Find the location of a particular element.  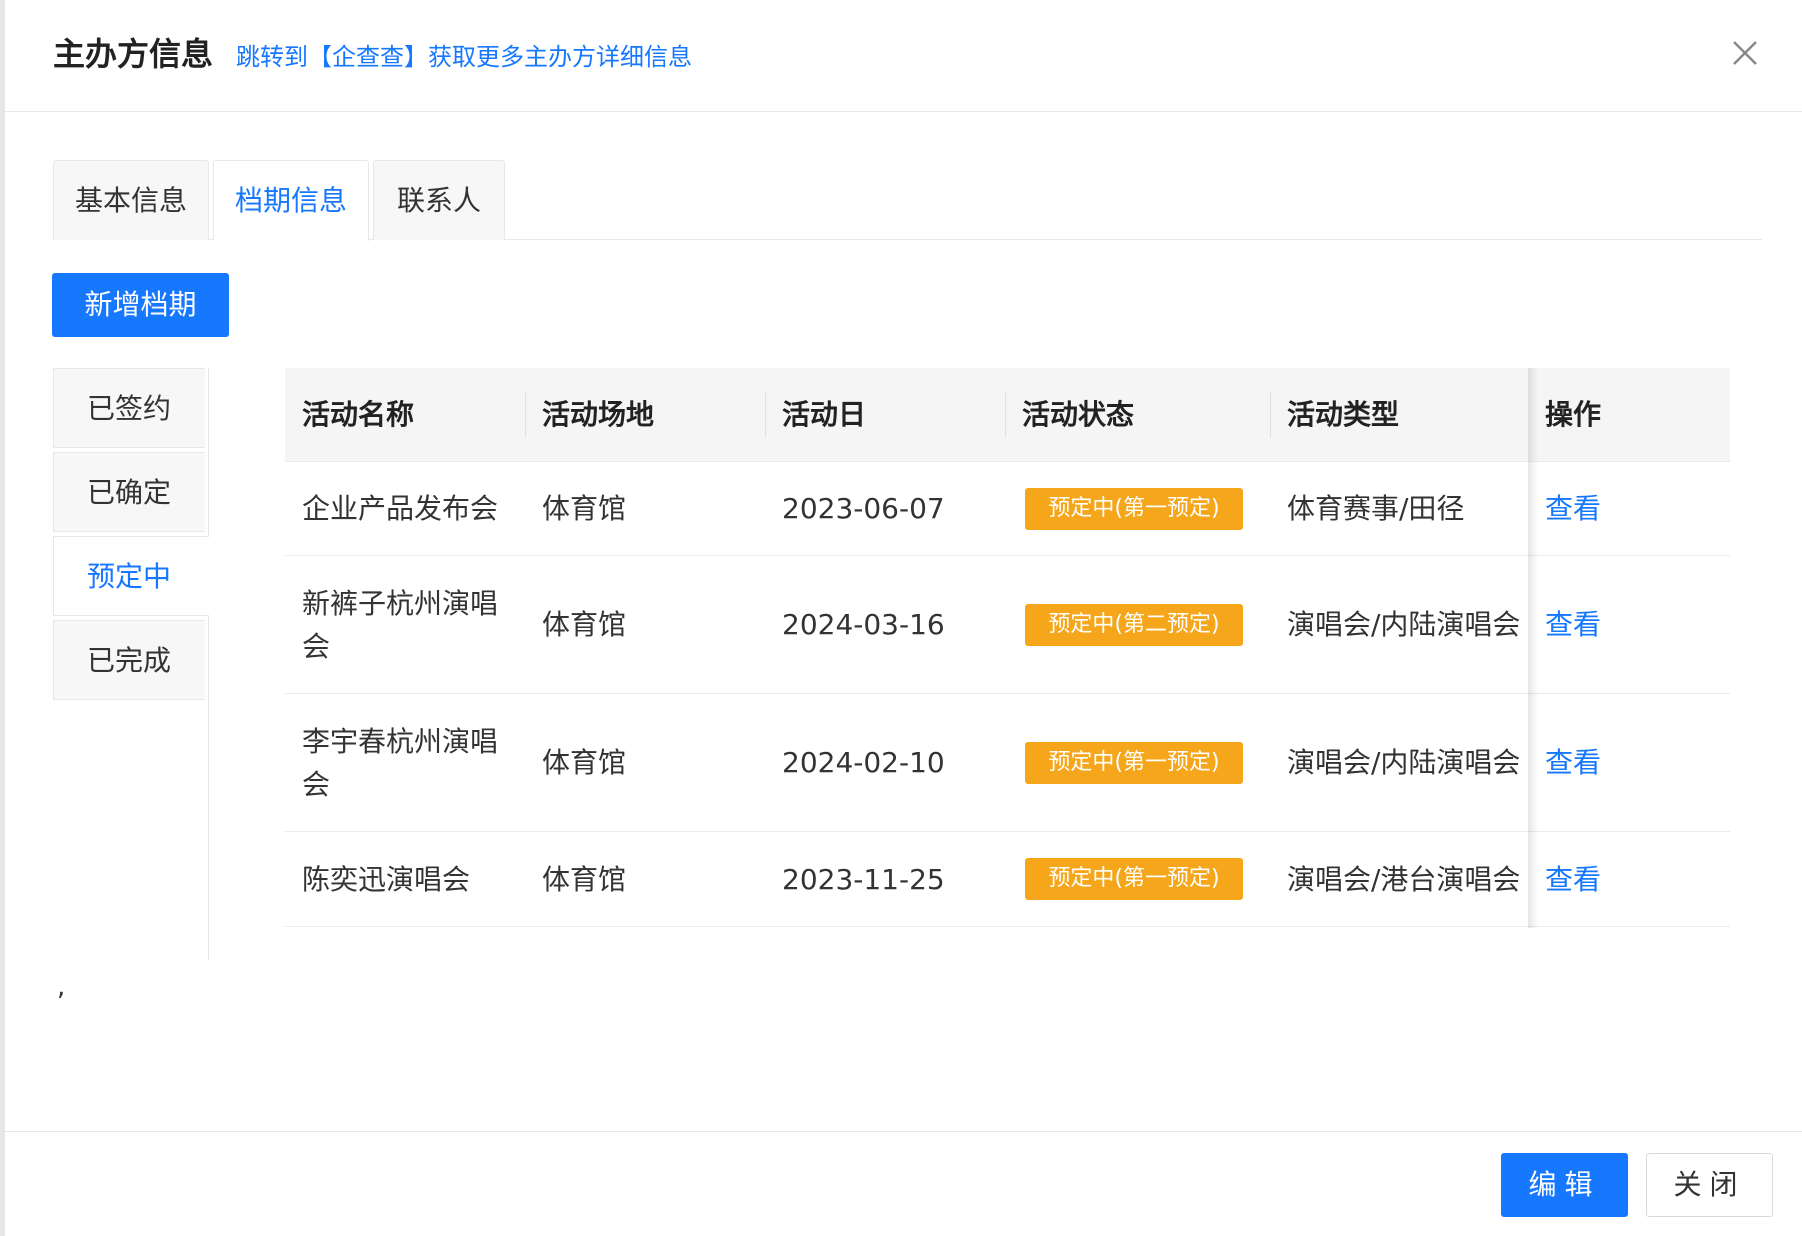

table-header: 活动名称 活动场地 活动日 活动状态 活动类型 操作 is located at coordinates (1007, 415).